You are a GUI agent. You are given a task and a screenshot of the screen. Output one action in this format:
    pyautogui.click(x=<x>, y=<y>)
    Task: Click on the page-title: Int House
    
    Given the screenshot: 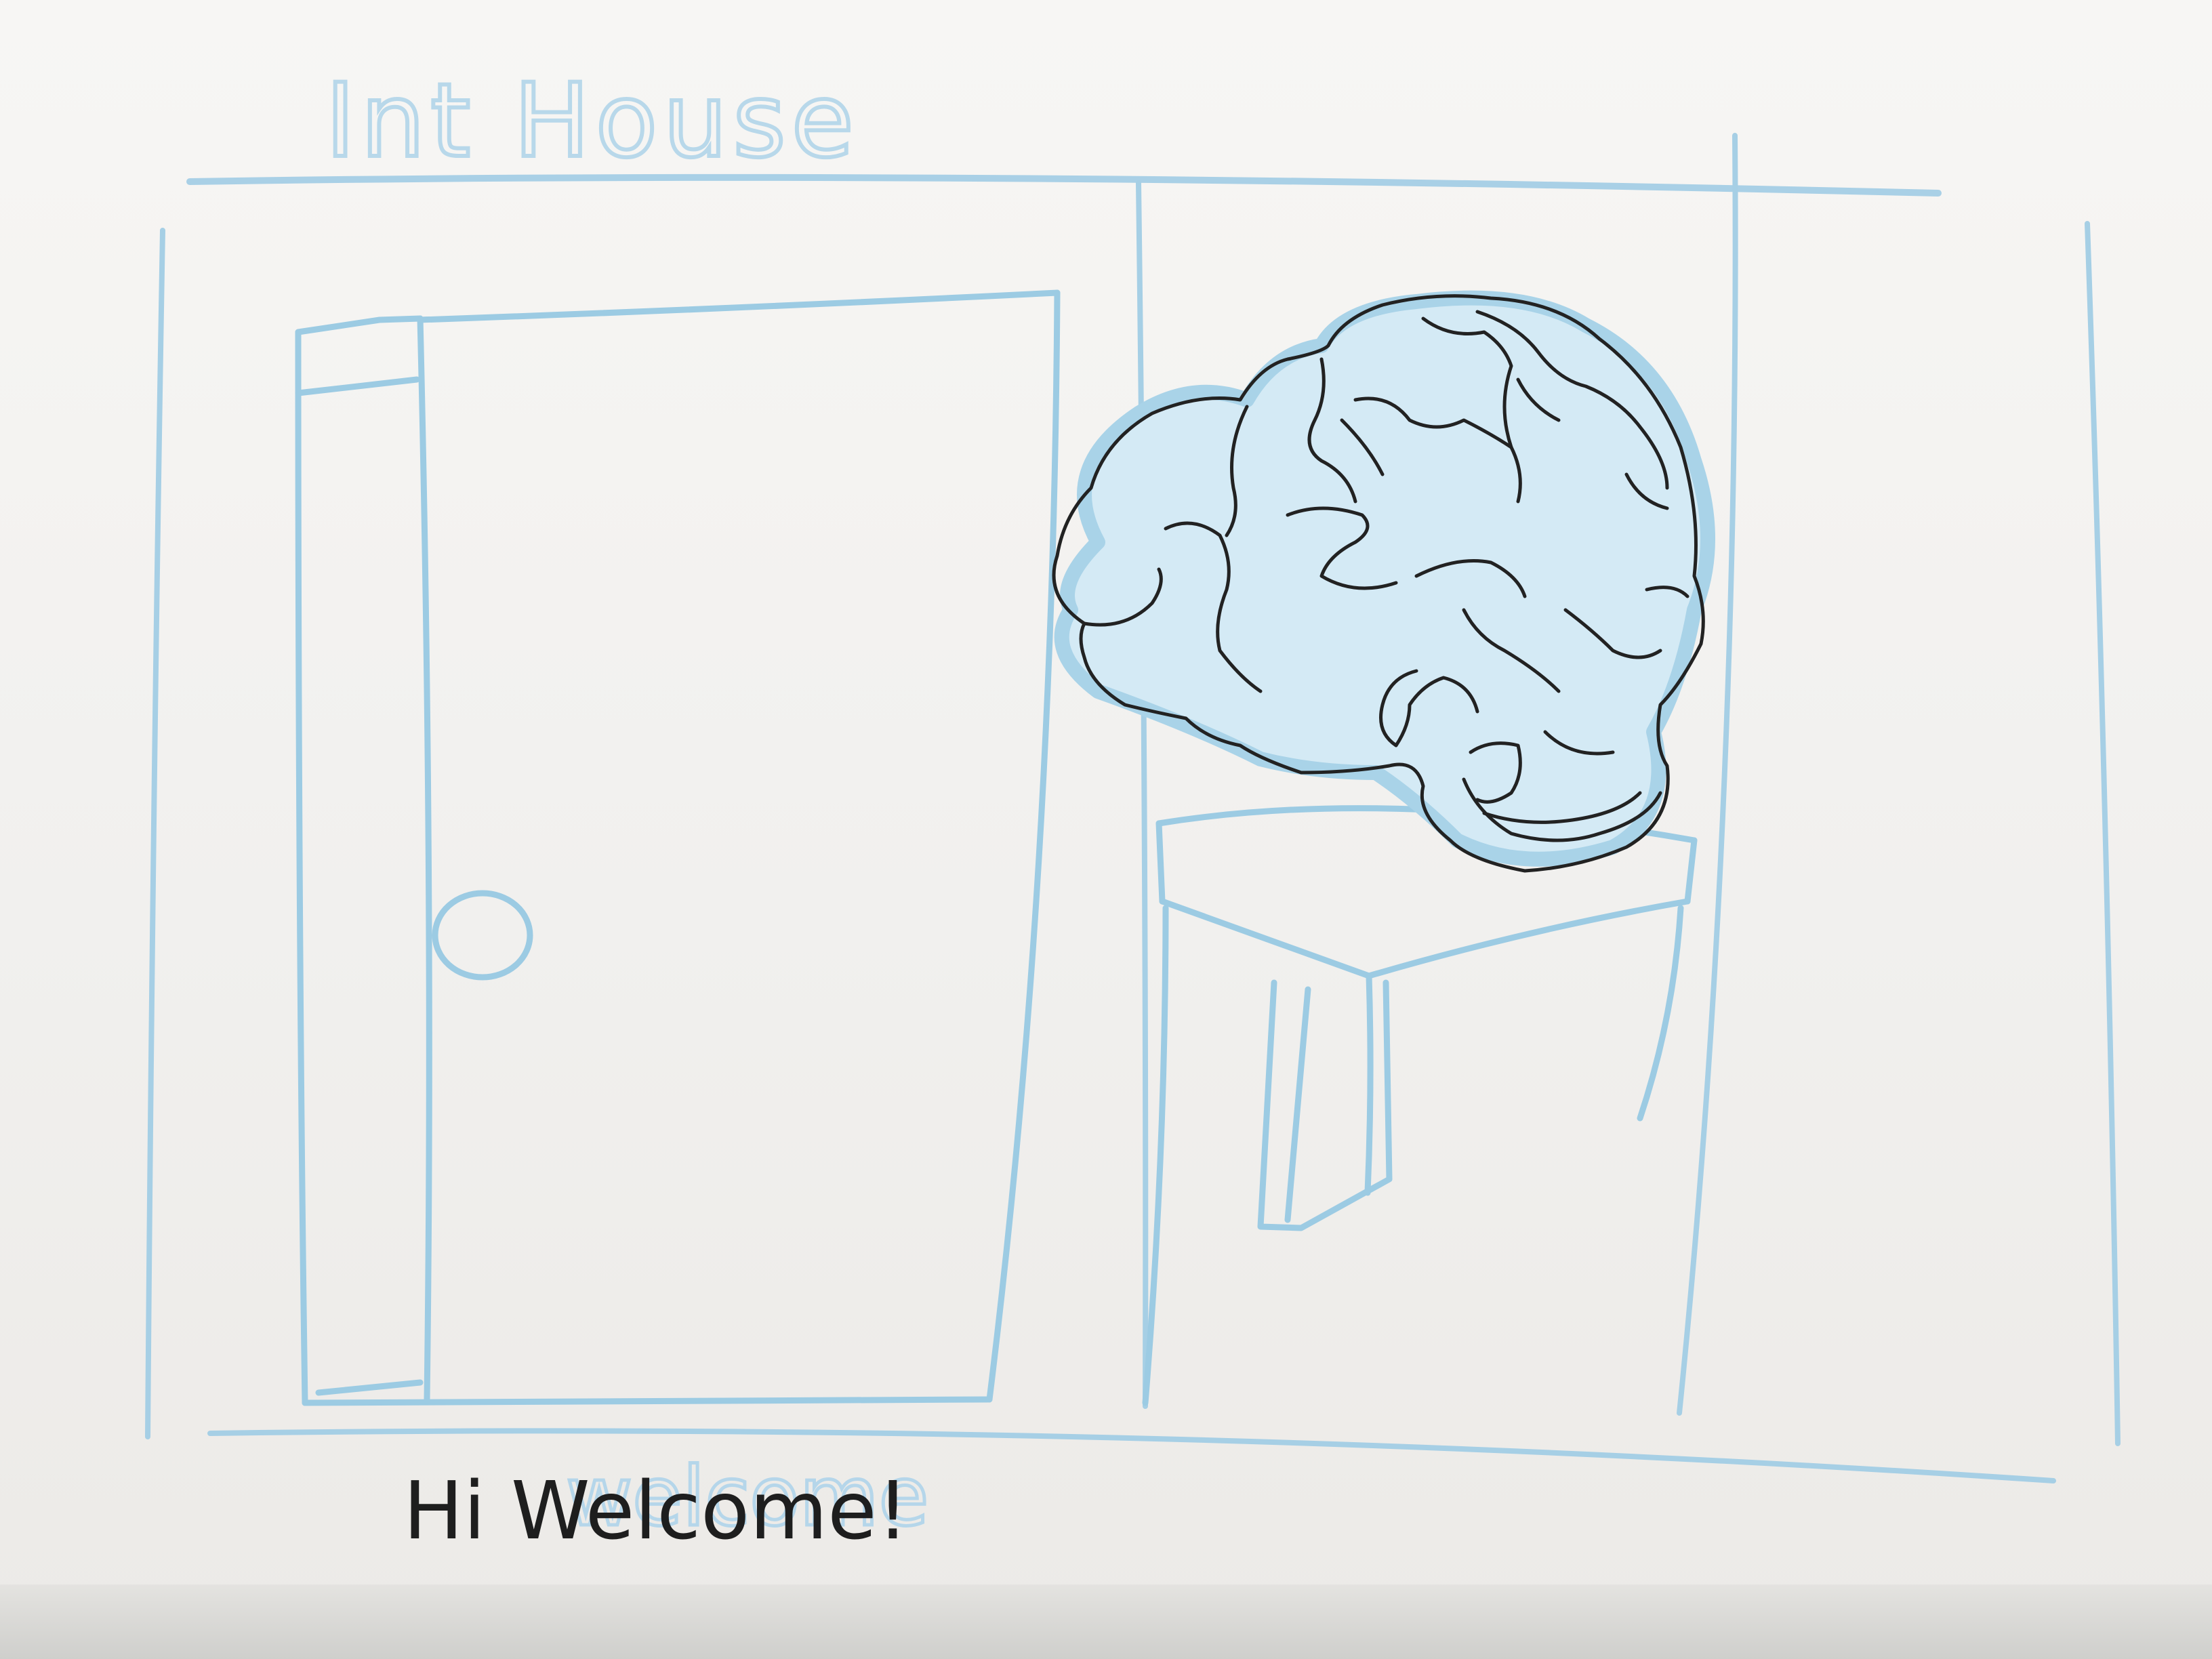 What is the action you would take?
    pyautogui.click(x=592, y=121)
    